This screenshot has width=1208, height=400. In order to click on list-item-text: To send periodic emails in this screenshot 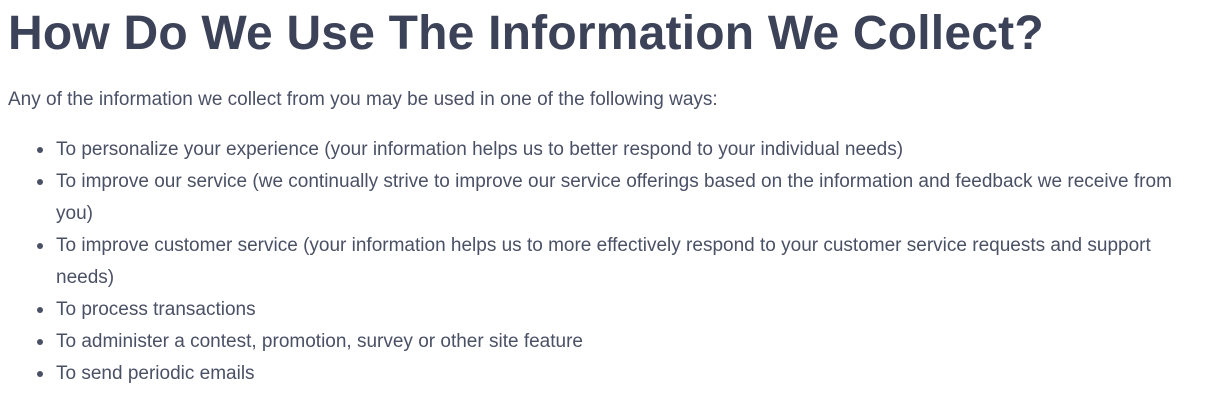, I will do `click(155, 373)`.